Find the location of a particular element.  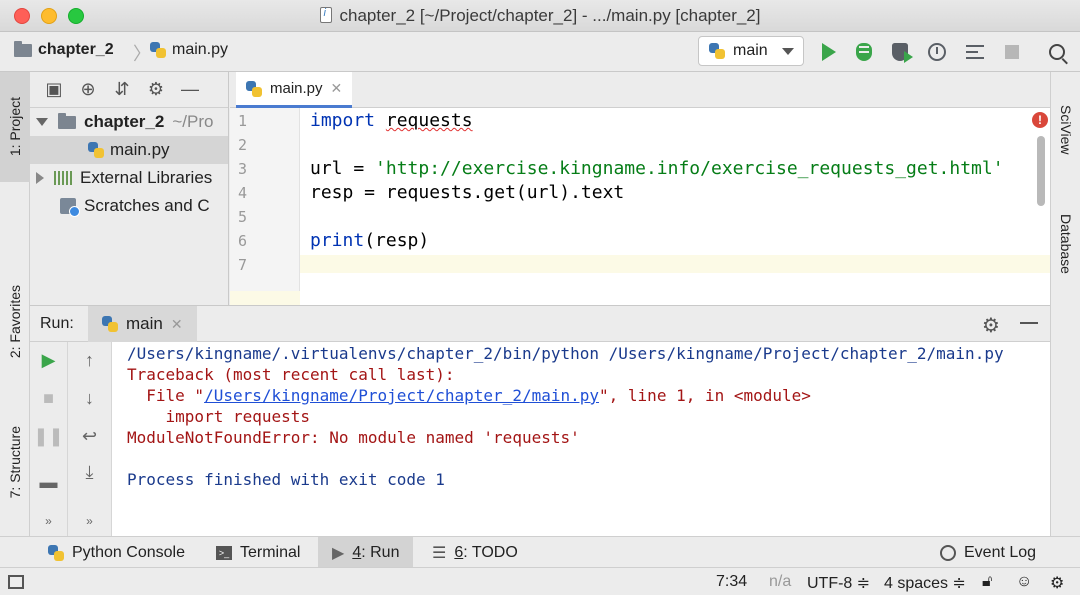

soft-wrap-icon: ↩ is located at coordinates (89, 436).